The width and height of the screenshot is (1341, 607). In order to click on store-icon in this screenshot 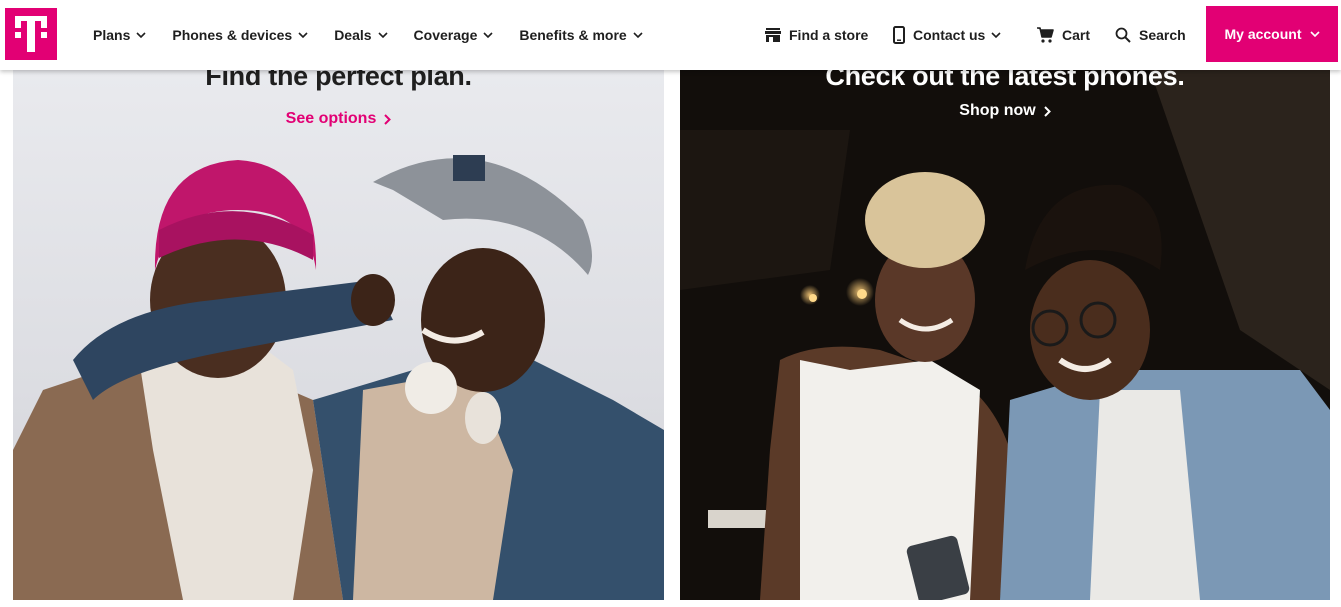, I will do `click(773, 35)`.